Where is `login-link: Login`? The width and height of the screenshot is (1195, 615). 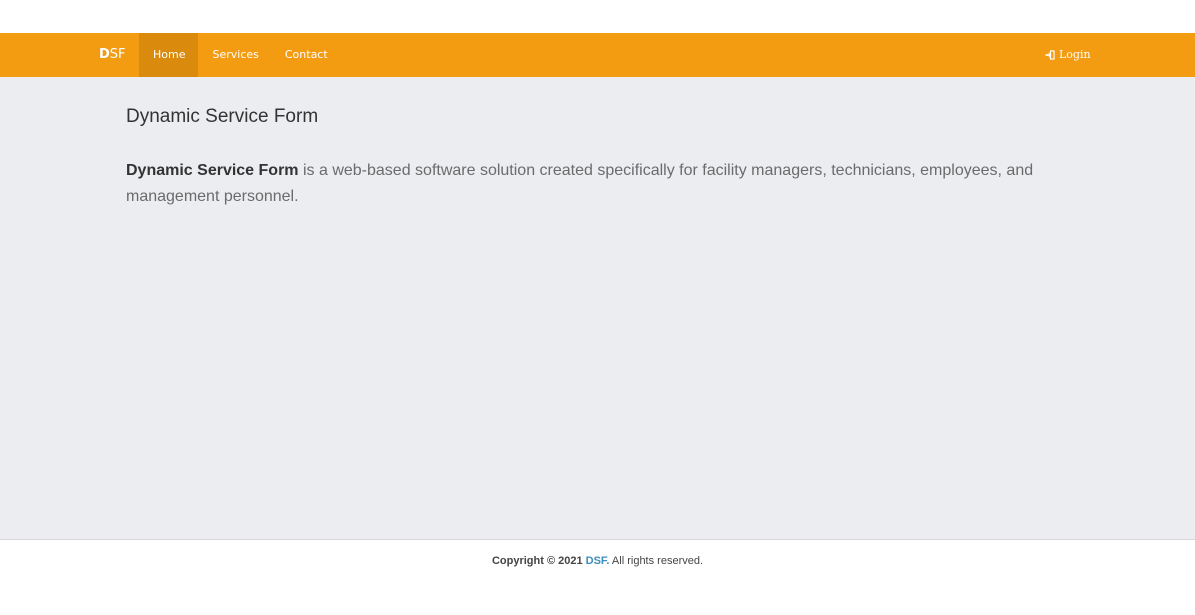
login-link: Login is located at coordinates (1068, 55).